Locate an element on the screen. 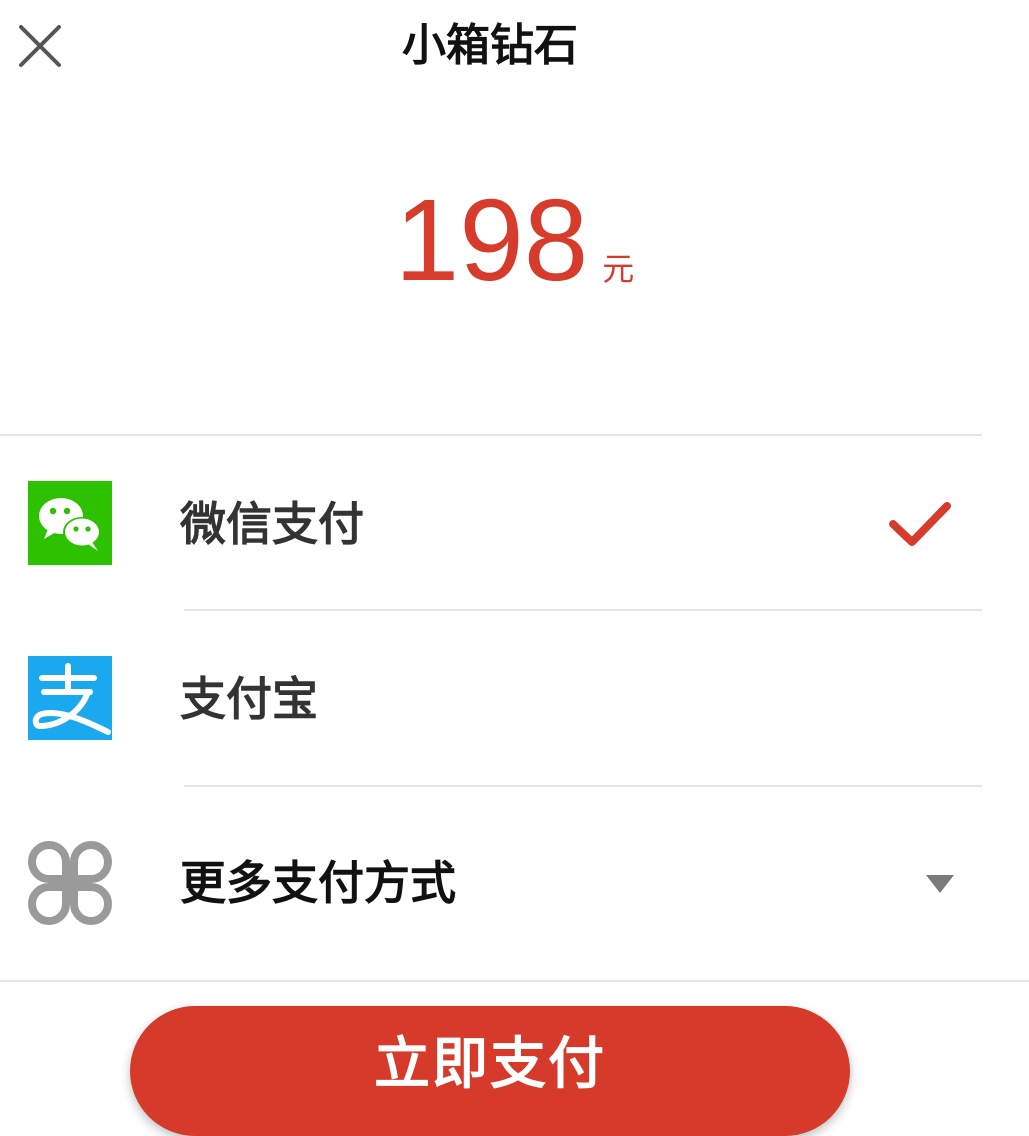  page-title: 小箱钻石 is located at coordinates (490, 45).